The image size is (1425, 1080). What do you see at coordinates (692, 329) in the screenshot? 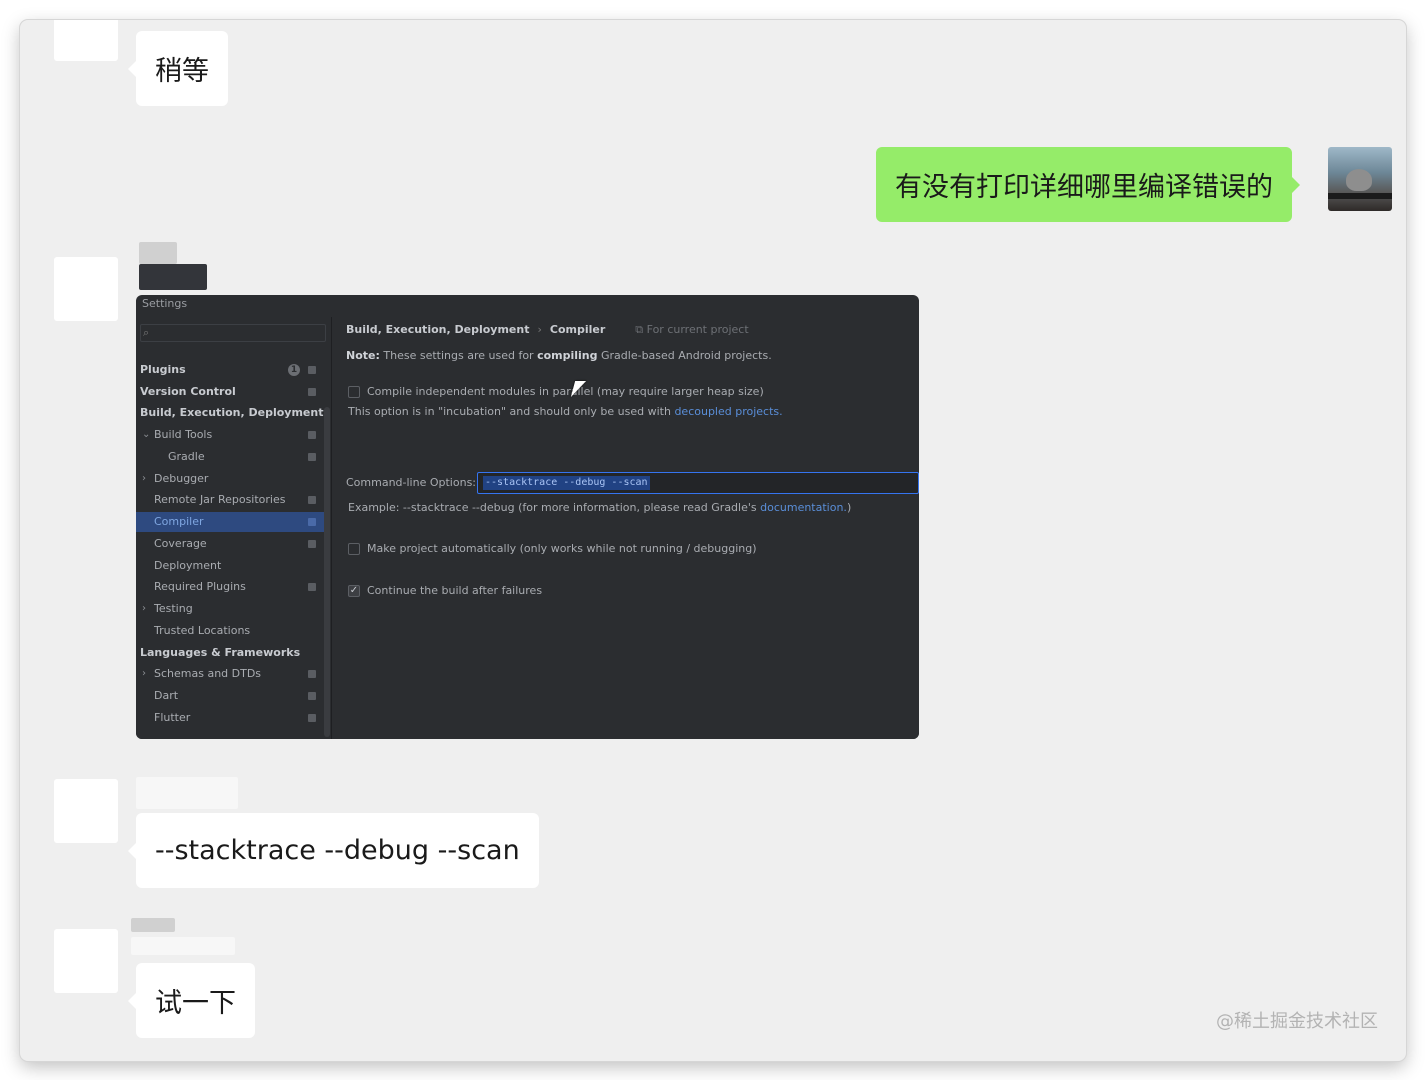
I see `scope-label: ⧉ For current project` at bounding box center [692, 329].